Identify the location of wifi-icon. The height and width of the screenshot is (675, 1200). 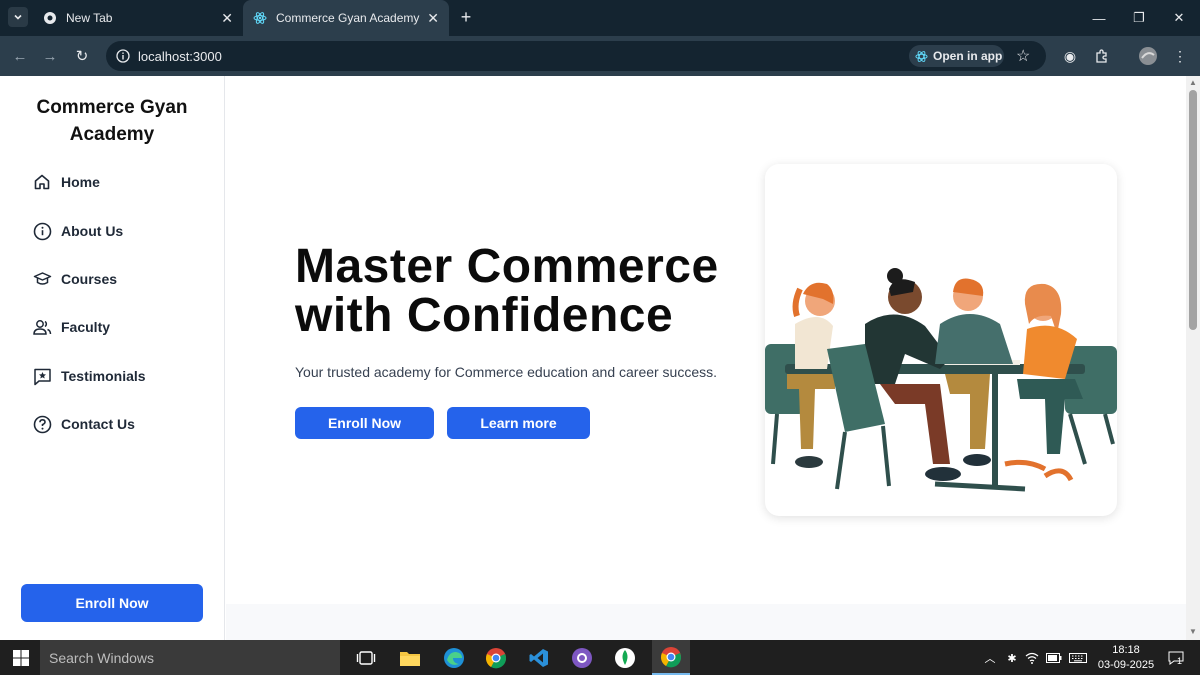
(1032, 658).